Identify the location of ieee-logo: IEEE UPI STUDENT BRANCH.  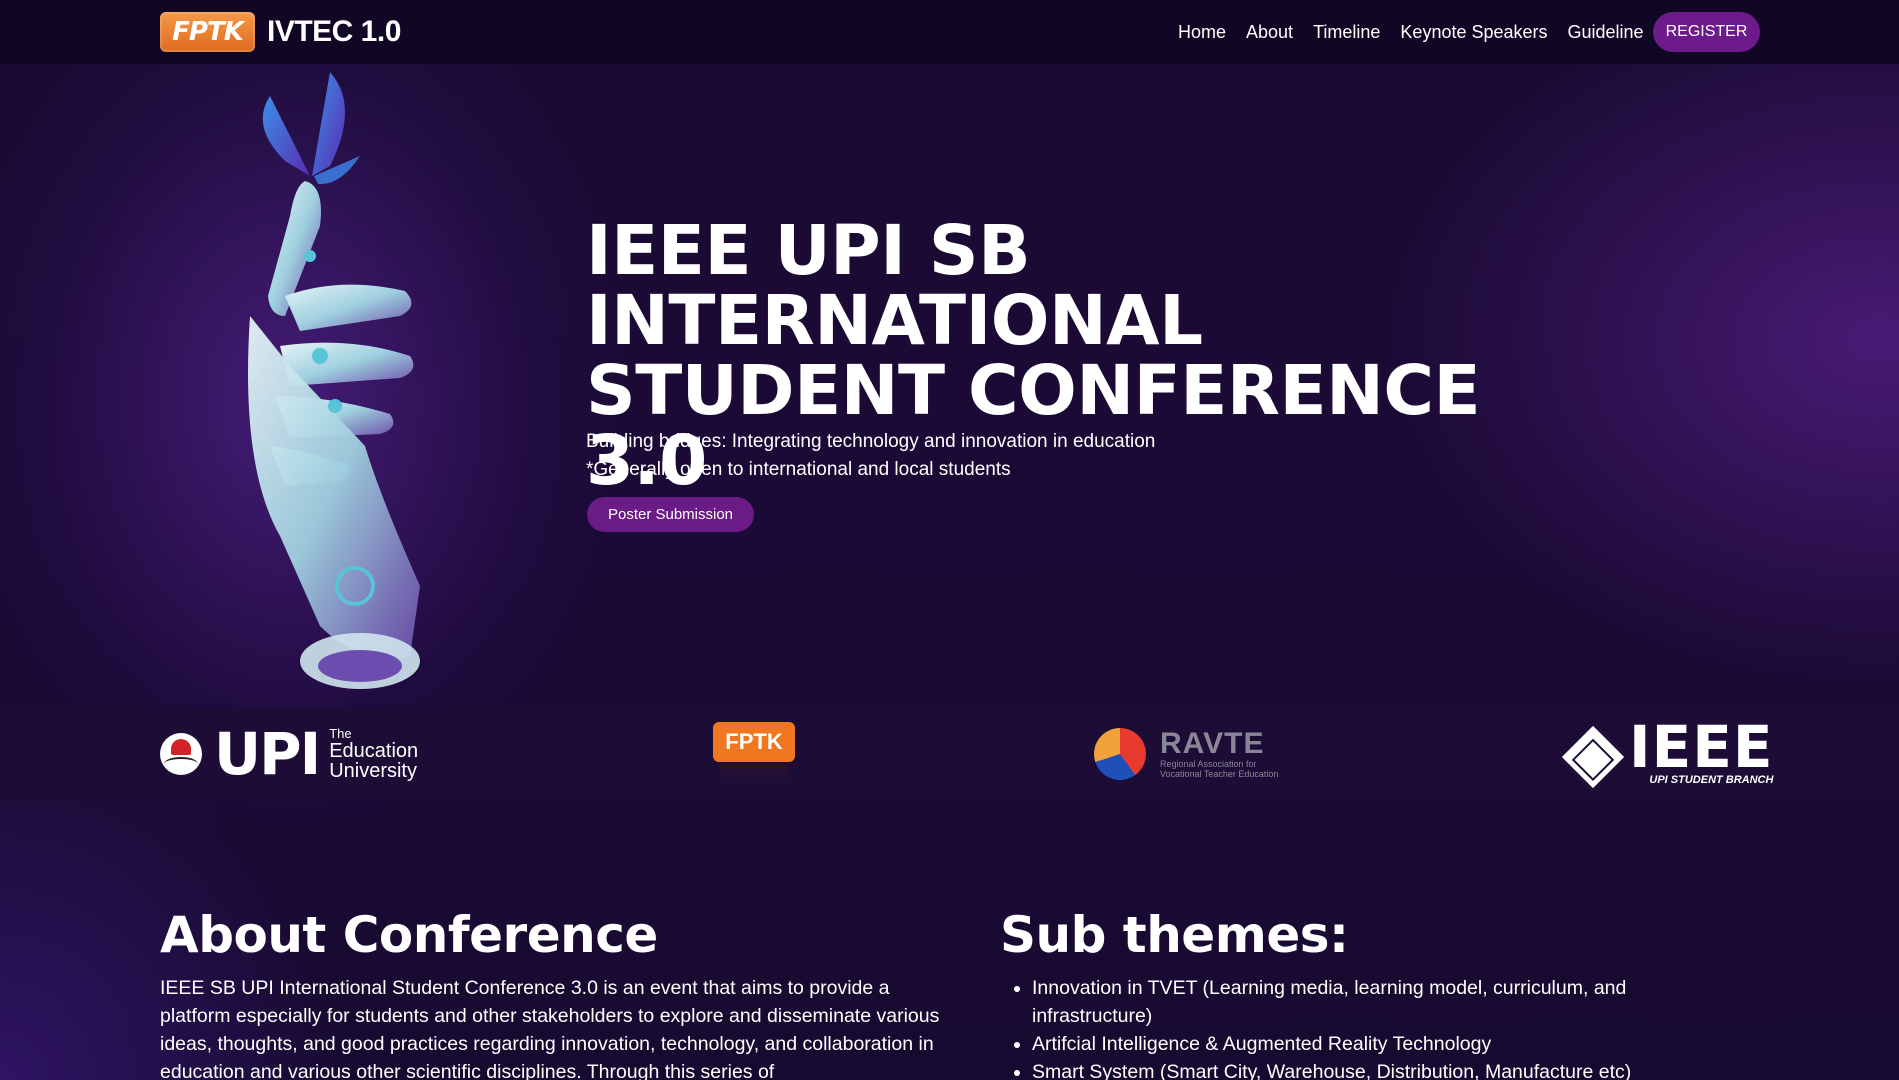
(1667, 751).